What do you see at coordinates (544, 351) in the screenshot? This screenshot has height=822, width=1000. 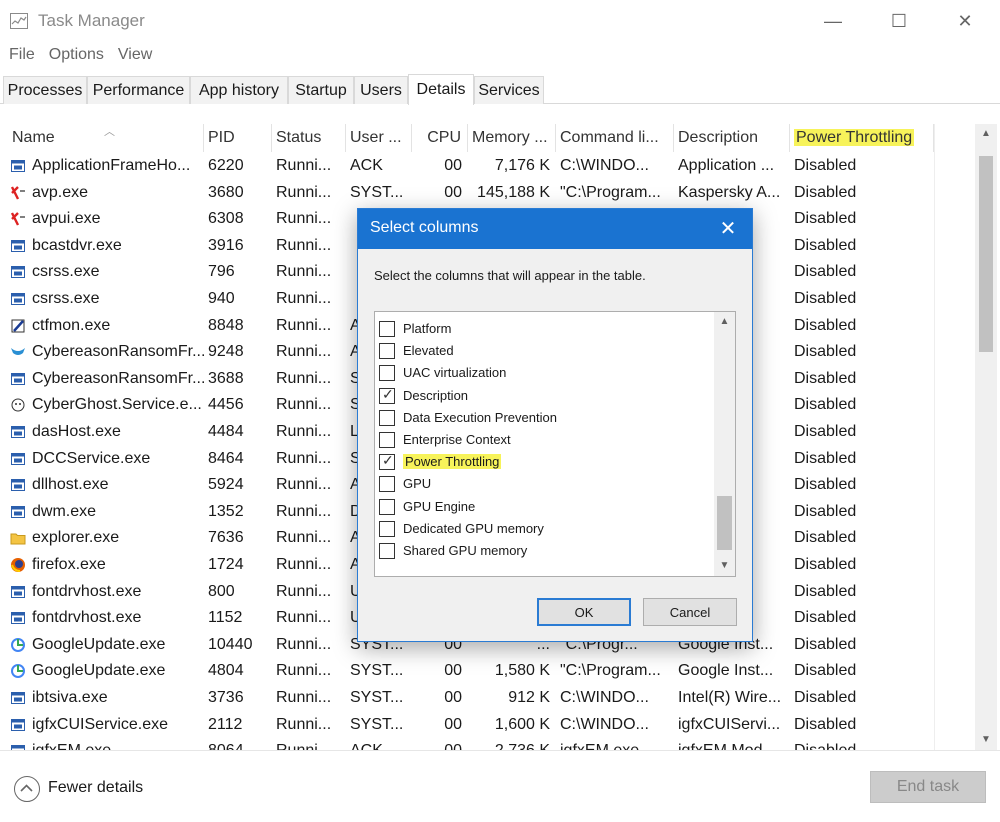 I see `column-option: Elevated` at bounding box center [544, 351].